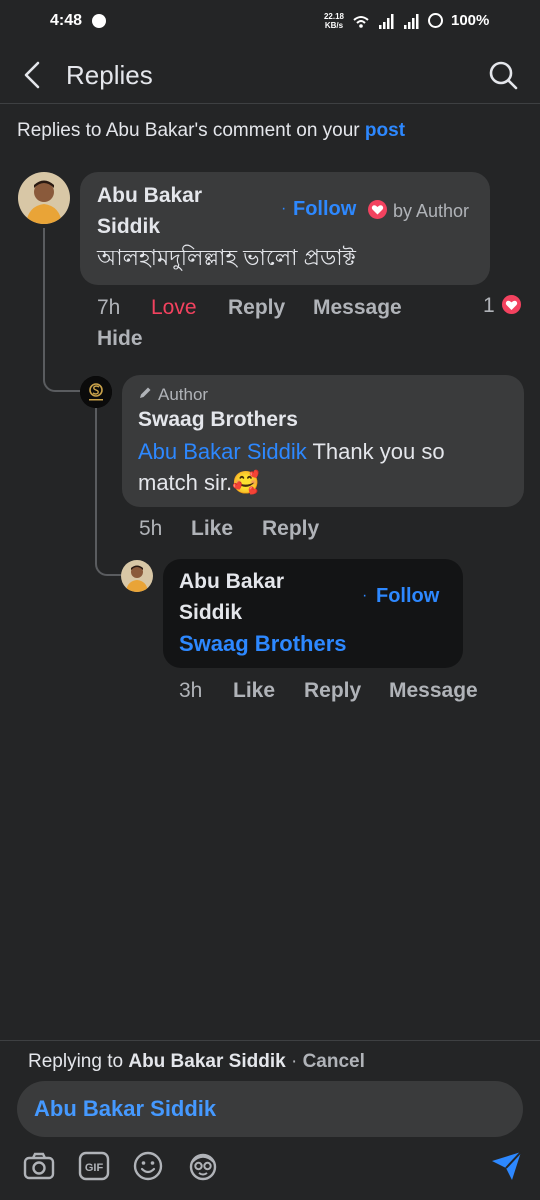 The width and height of the screenshot is (540, 1200). I want to click on status-bar: 4:48 22.18 KB/s 100%, so click(270, 22).